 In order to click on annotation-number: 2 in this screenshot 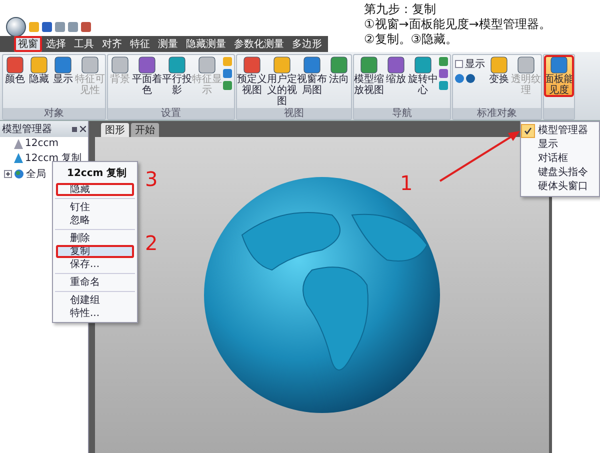, I will do `click(151, 243)`.